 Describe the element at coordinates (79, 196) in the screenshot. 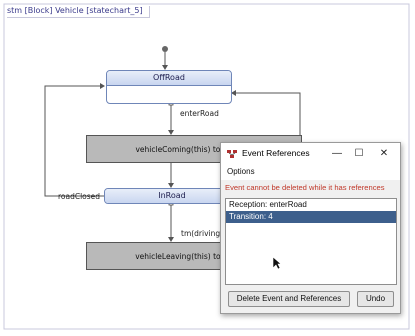

I see `transition-label-roadclosed: roadClosed` at that location.